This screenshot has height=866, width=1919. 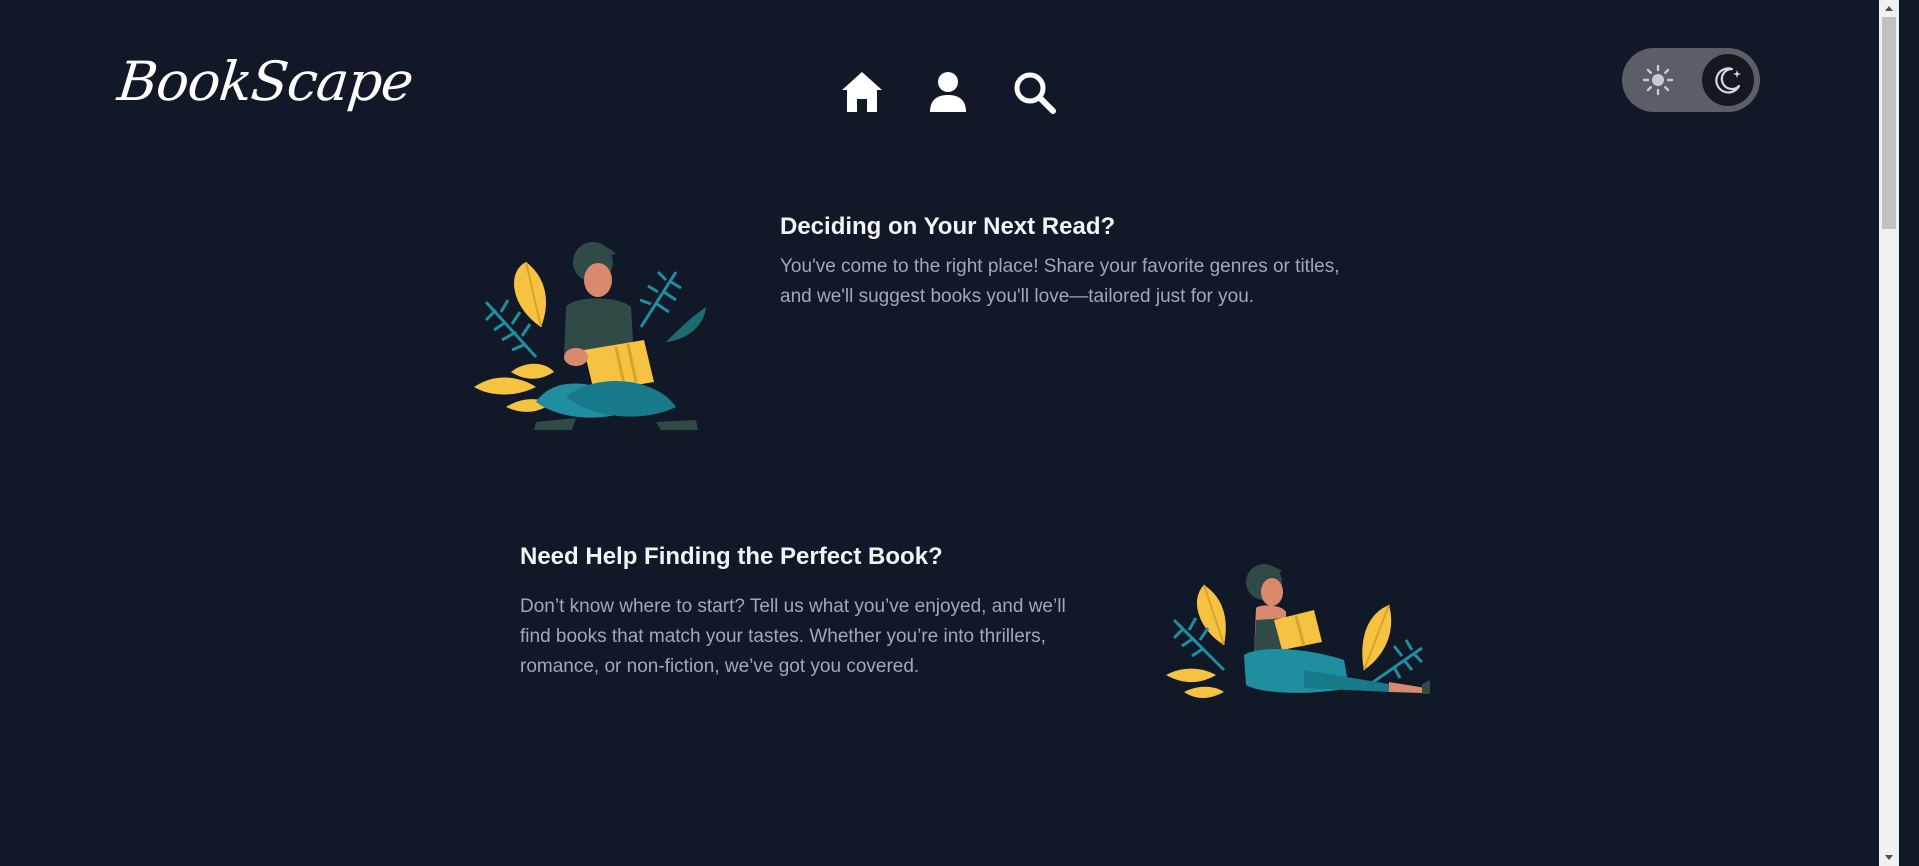 What do you see at coordinates (1658, 80) in the screenshot?
I see `sun-icon` at bounding box center [1658, 80].